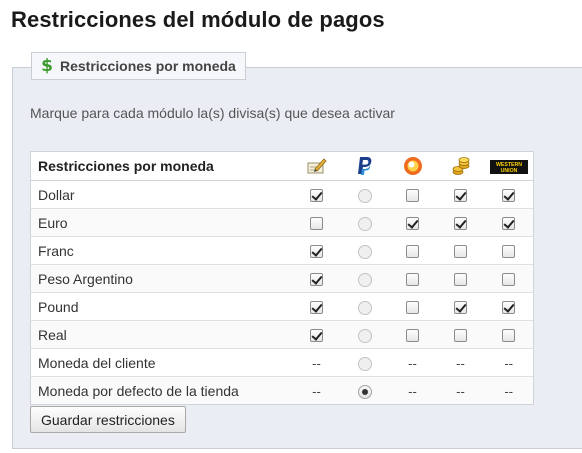 This screenshot has height=453, width=582. Describe the element at coordinates (508, 171) in the screenshot. I see `svg-text: UNION` at that location.